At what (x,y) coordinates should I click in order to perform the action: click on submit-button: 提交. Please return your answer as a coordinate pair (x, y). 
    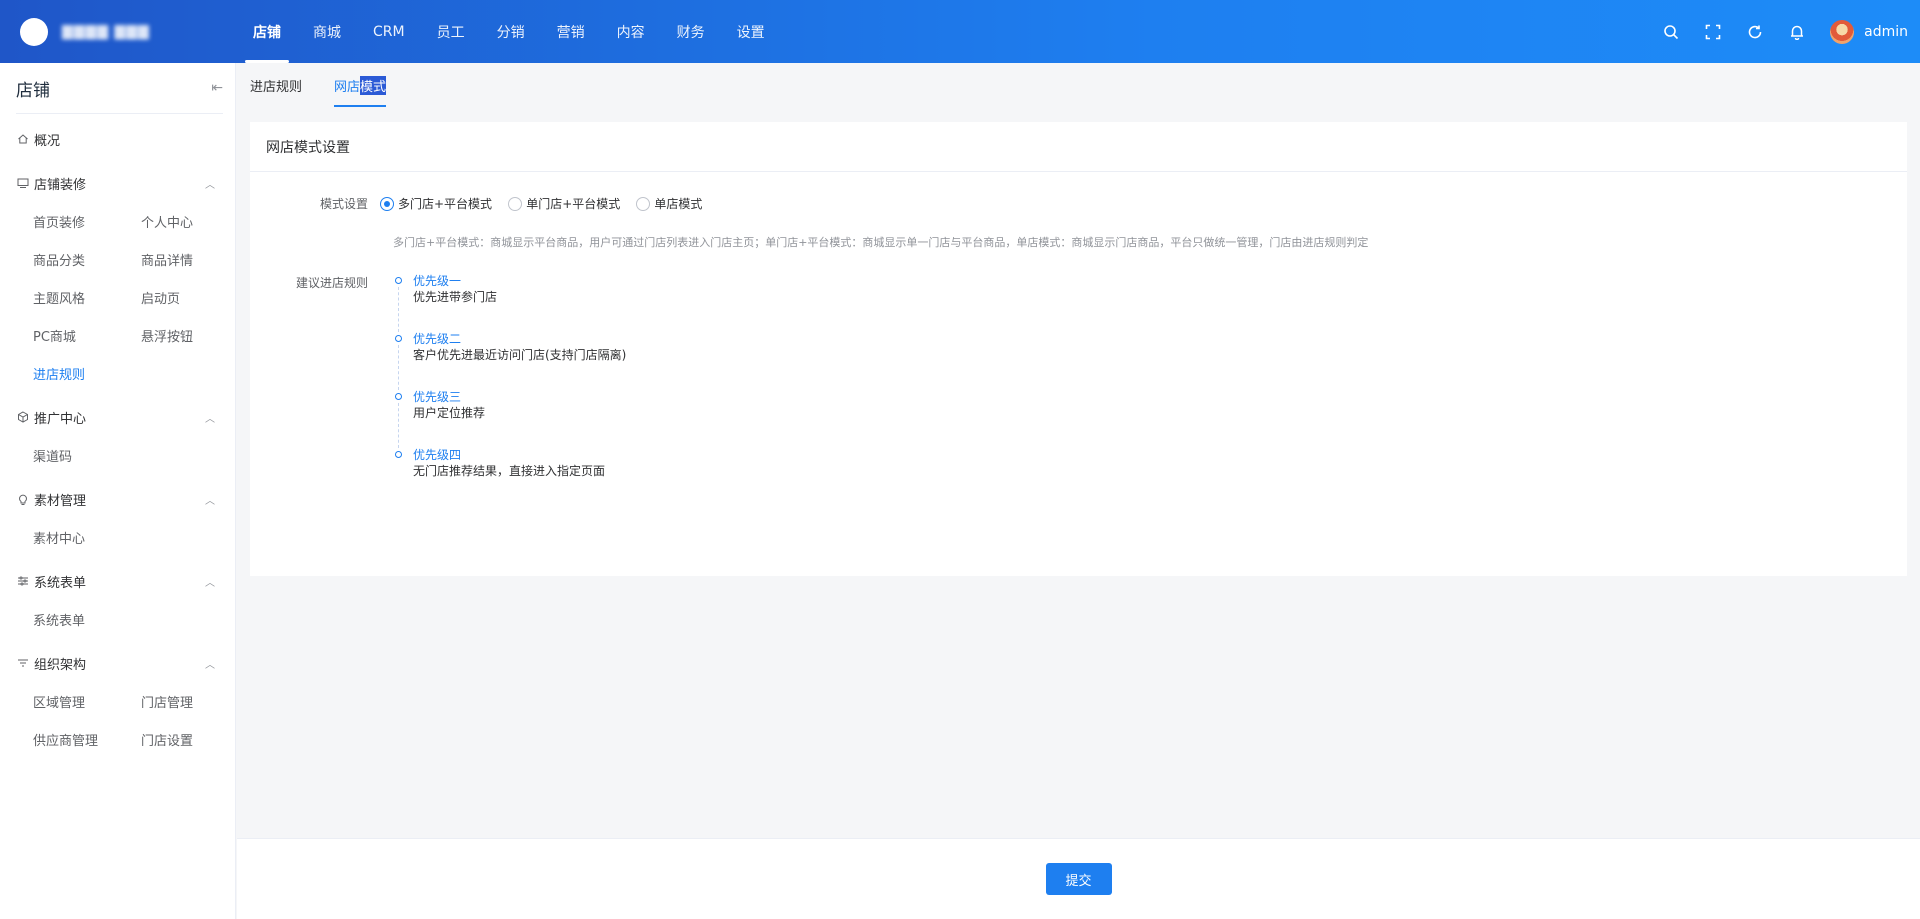
    Looking at the image, I should click on (1078, 879).